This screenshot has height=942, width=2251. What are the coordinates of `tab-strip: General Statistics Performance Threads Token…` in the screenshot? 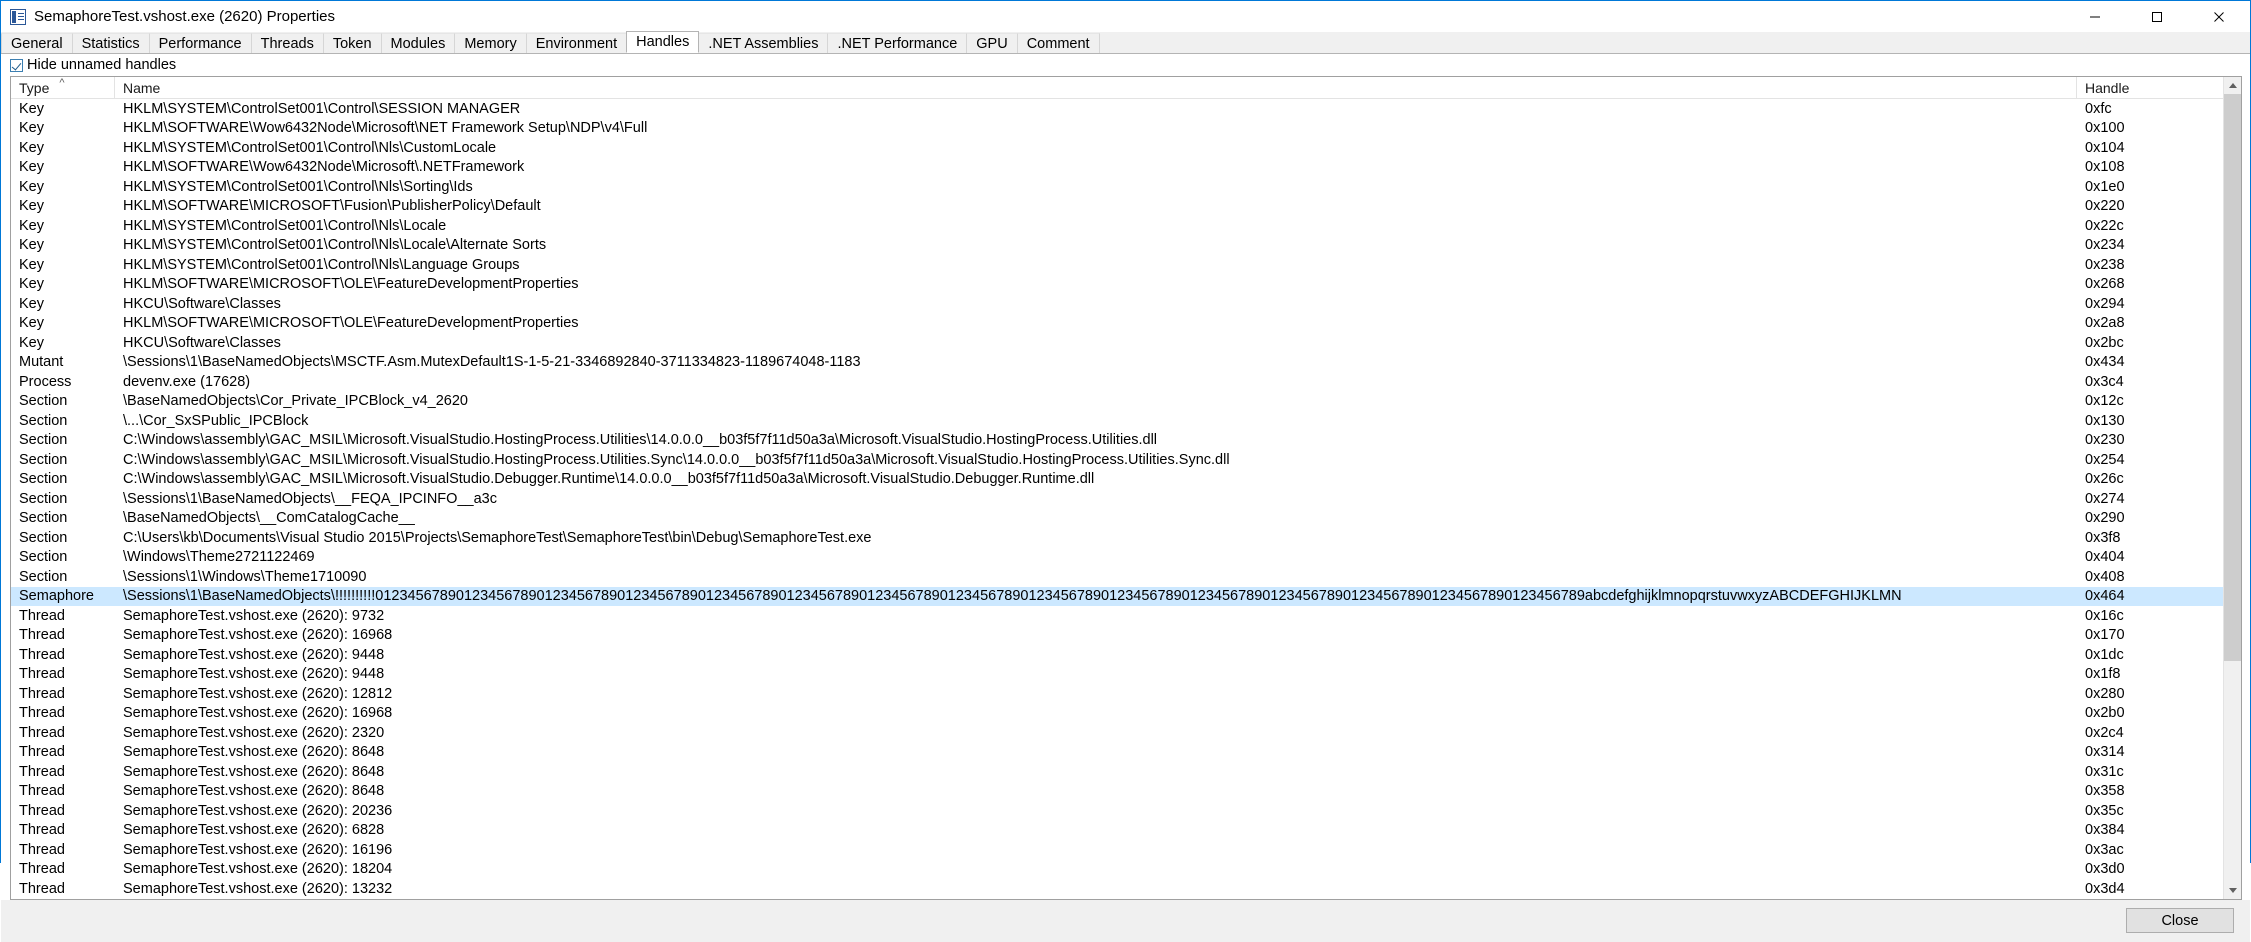 It's located at (550, 42).